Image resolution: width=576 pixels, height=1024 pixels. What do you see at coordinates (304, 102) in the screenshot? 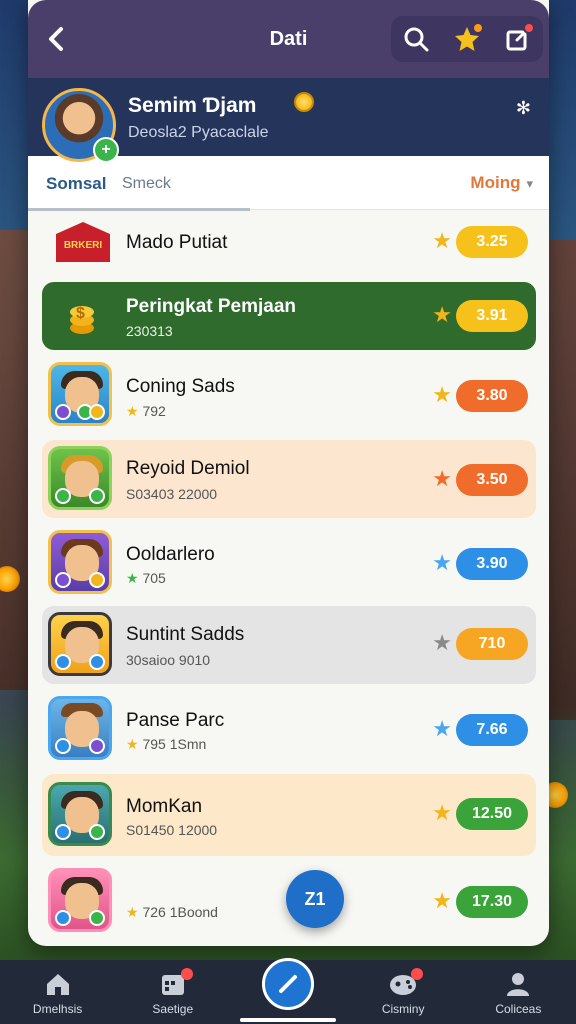
I see `coin-icon` at bounding box center [304, 102].